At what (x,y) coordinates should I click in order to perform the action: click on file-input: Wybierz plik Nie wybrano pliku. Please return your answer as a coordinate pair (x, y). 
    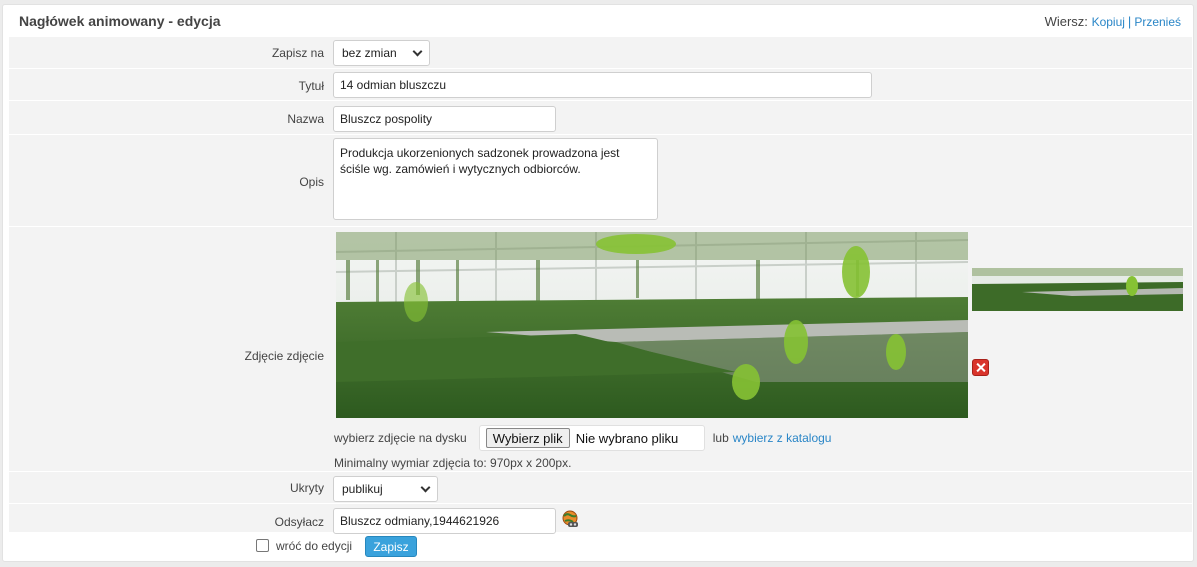
    Looking at the image, I should click on (591, 438).